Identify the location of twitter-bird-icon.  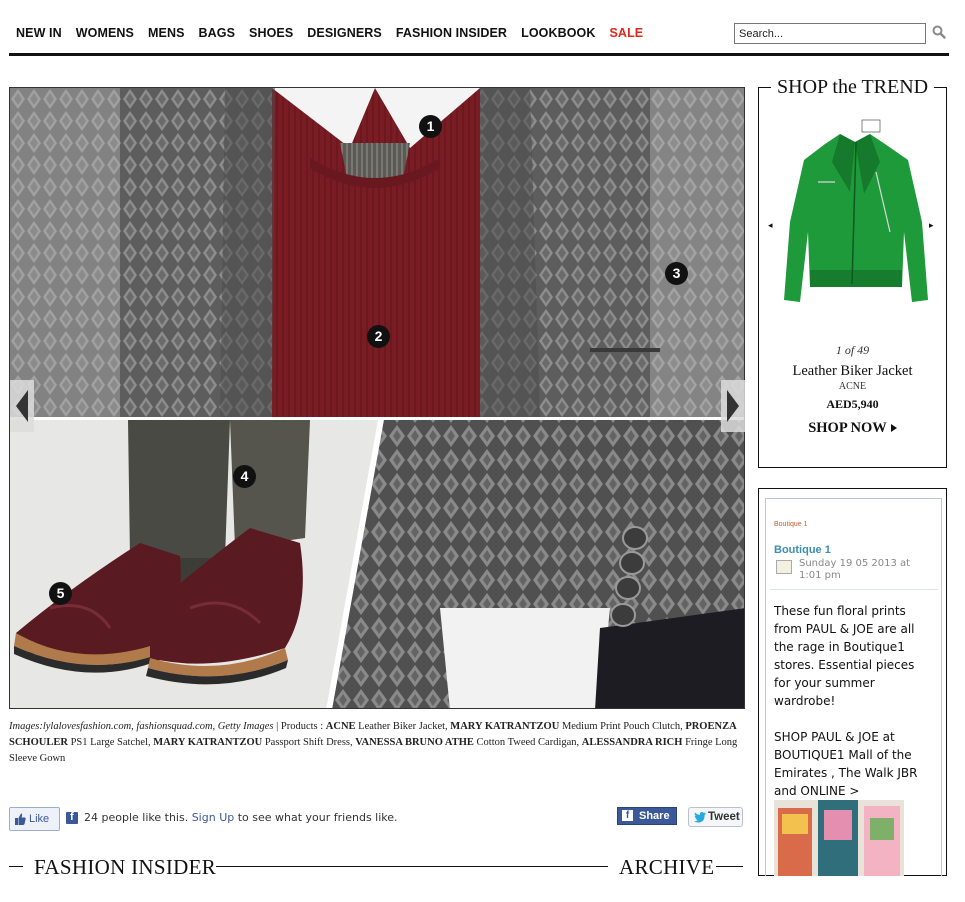
(700, 817).